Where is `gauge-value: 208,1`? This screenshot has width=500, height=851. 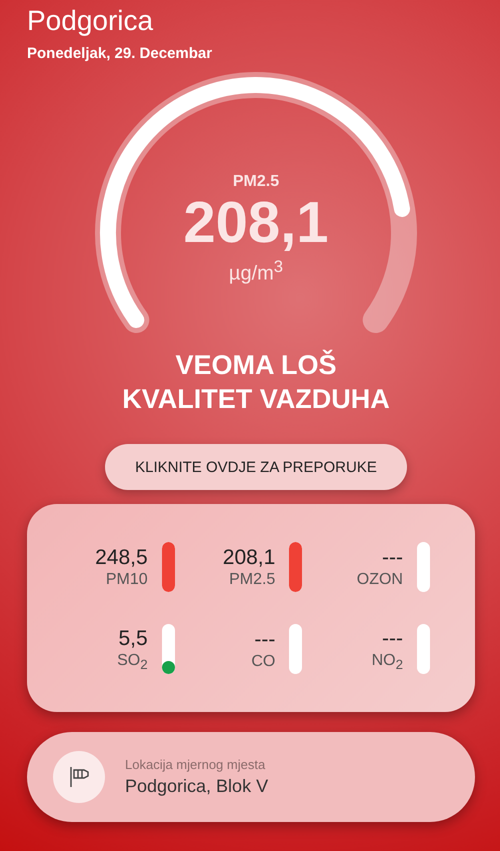 gauge-value: 208,1 is located at coordinates (256, 223).